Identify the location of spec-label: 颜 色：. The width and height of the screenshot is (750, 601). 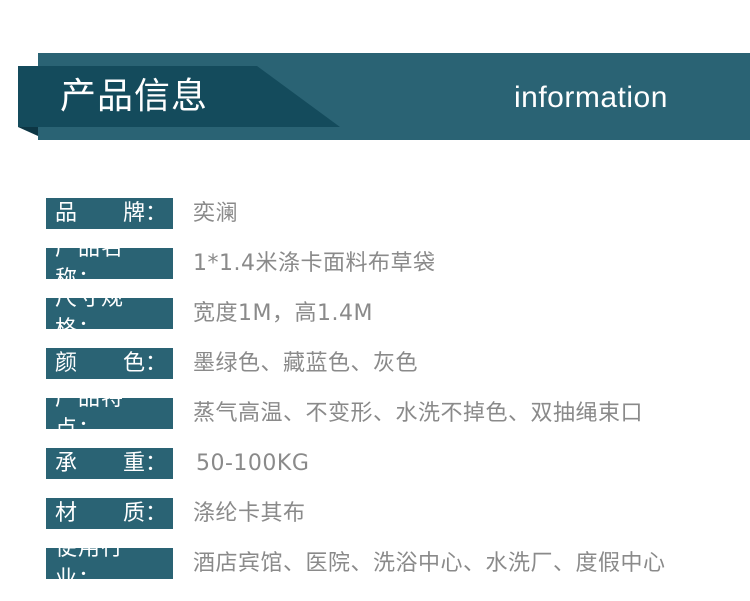
(109, 363).